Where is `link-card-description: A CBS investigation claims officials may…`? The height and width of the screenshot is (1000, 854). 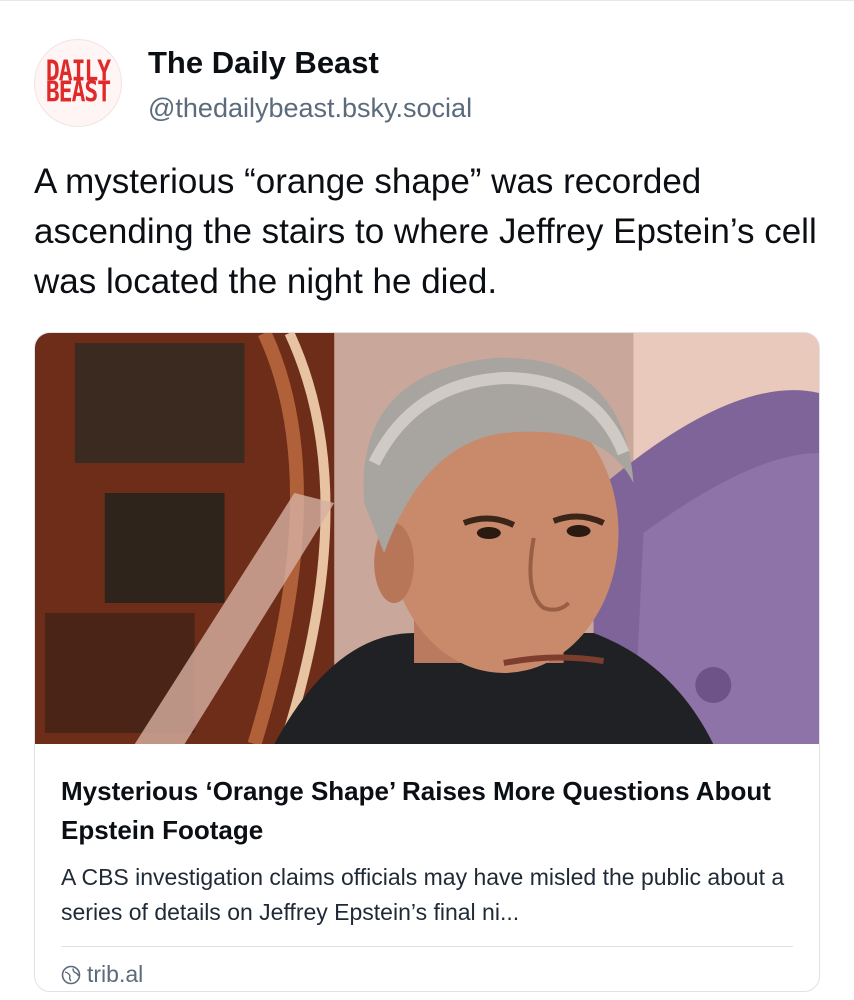
link-card-description: A CBS investigation claims officials may… is located at coordinates (423, 894).